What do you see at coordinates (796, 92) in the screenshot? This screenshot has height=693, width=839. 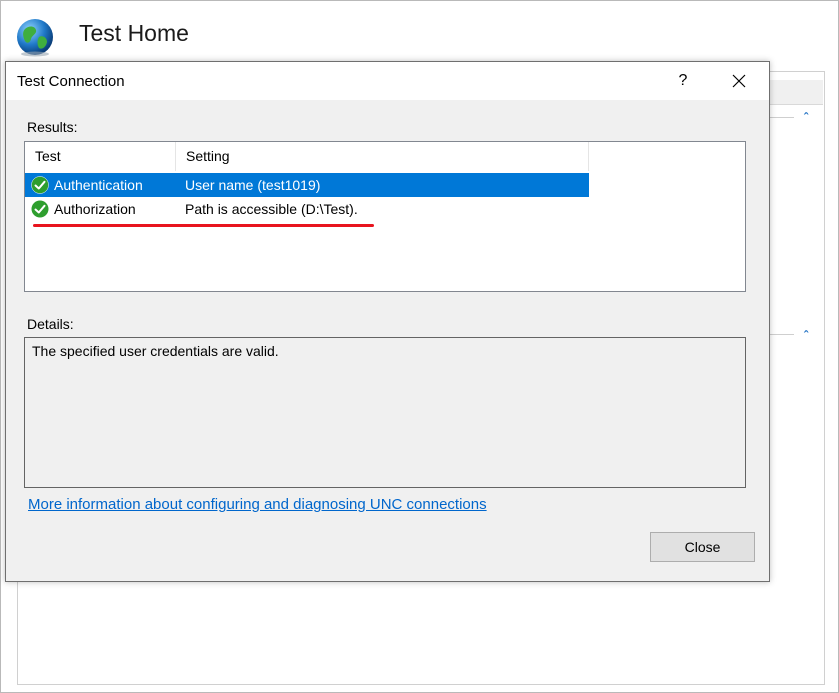 I see `panel-header` at bounding box center [796, 92].